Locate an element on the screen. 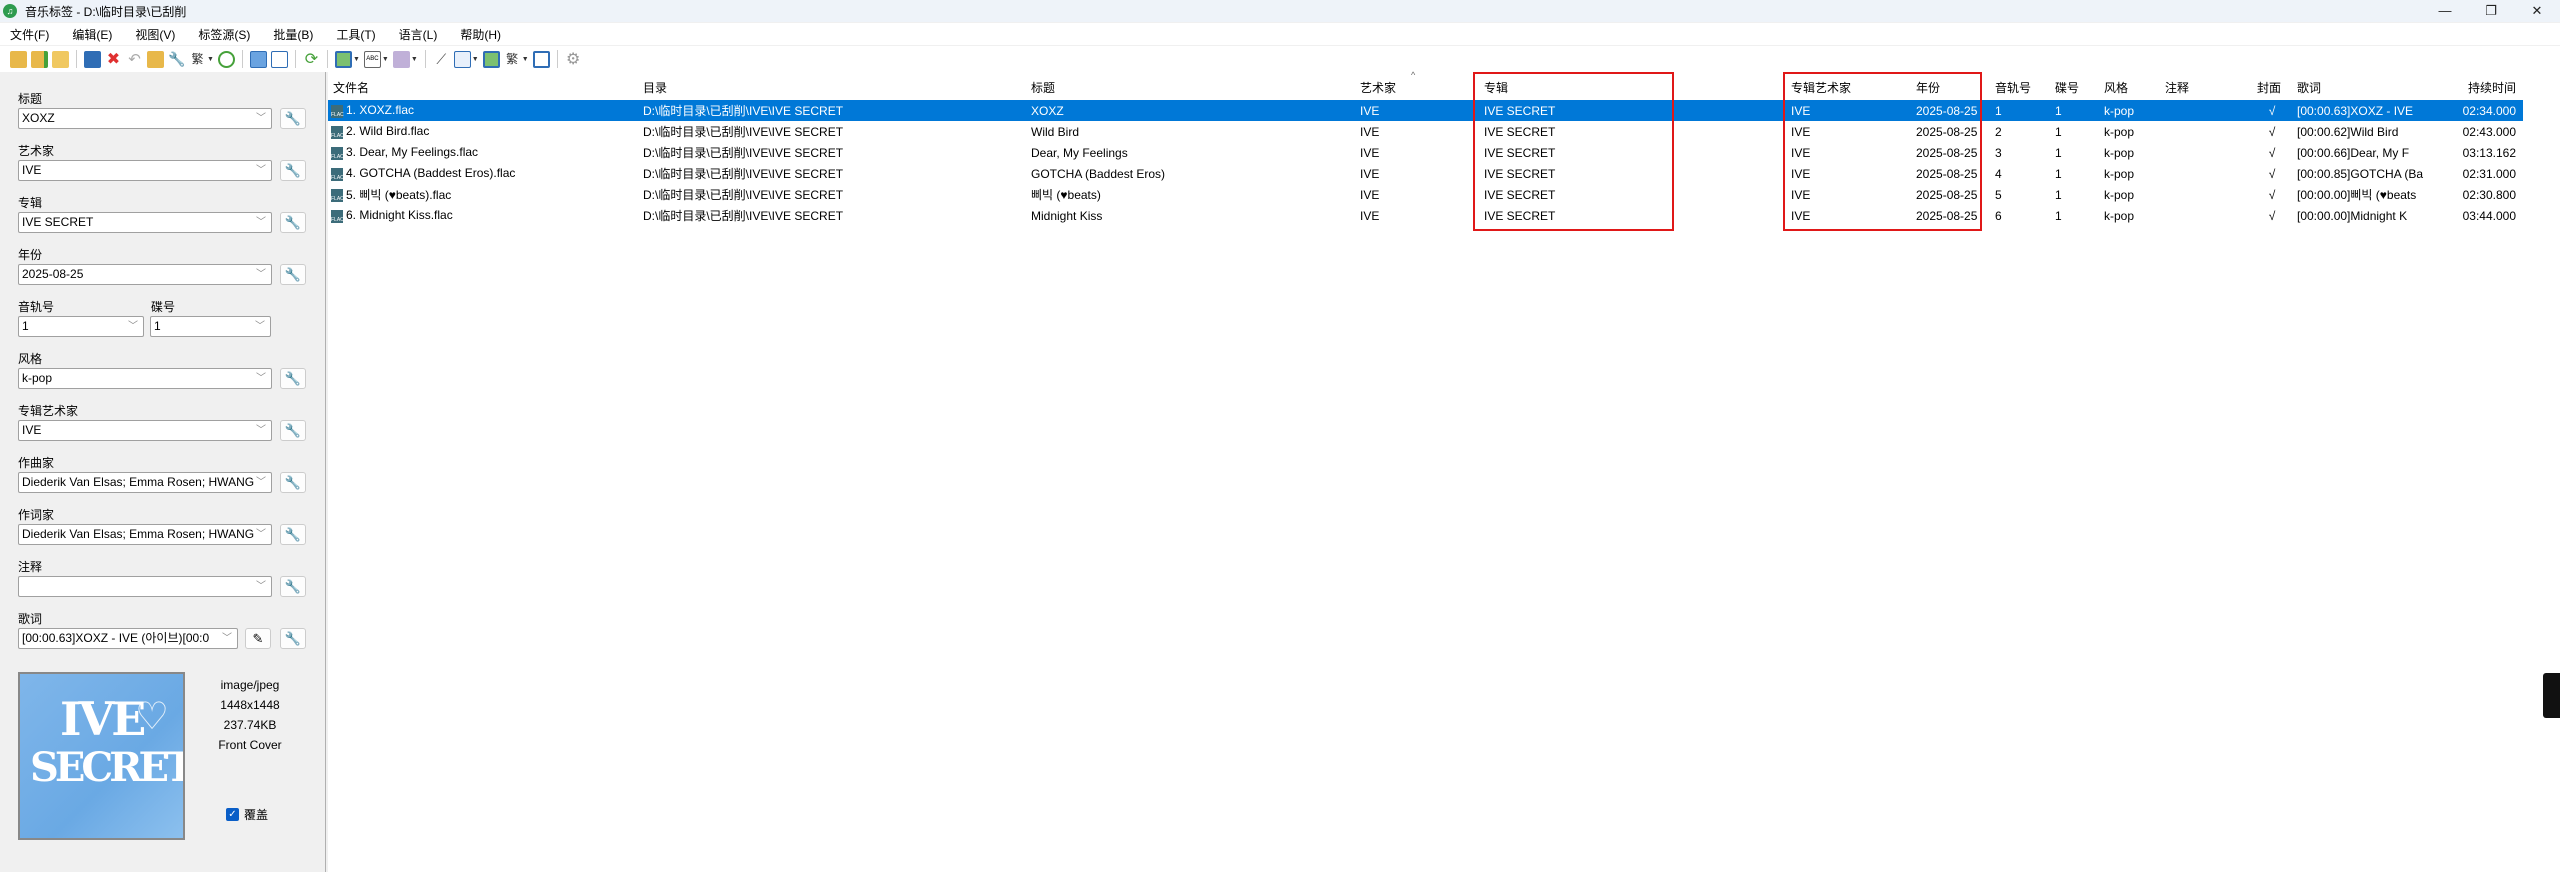 The width and height of the screenshot is (2560, 872). grid-icon is located at coordinates (258, 59).